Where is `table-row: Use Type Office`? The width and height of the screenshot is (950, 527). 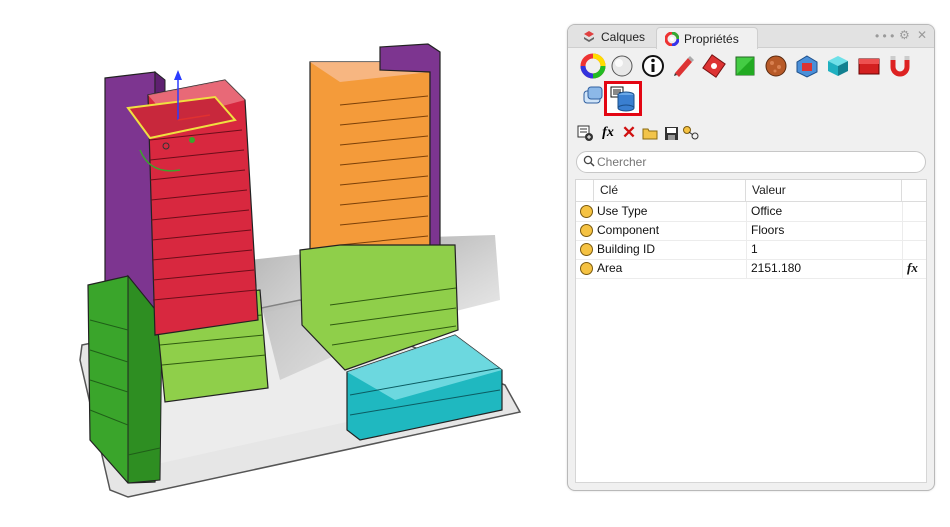 table-row: Use Type Office is located at coordinates (751, 212).